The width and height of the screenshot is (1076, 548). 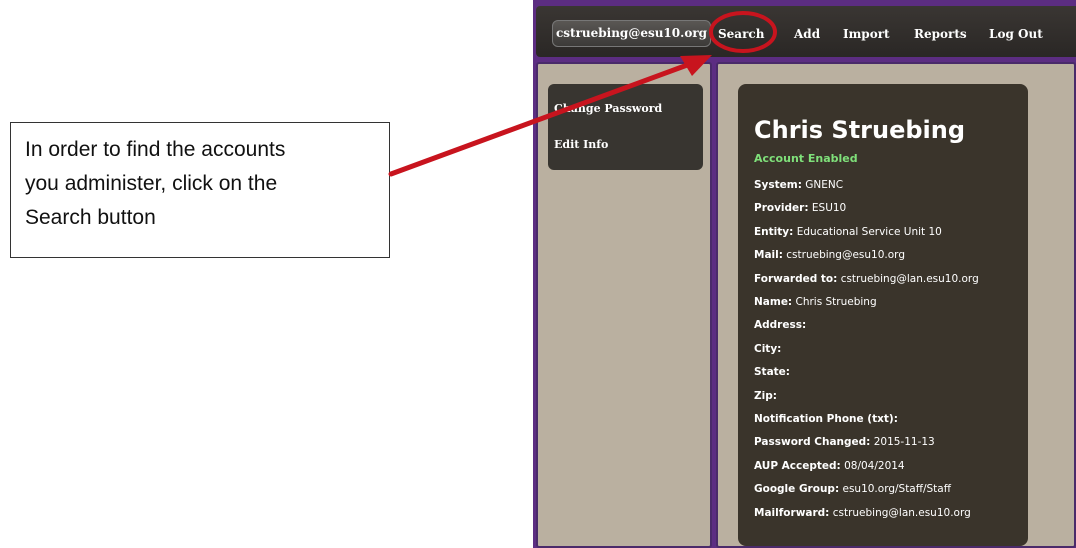 What do you see at coordinates (608, 108) in the screenshot?
I see `sidebar-item-change-password: Change Password` at bounding box center [608, 108].